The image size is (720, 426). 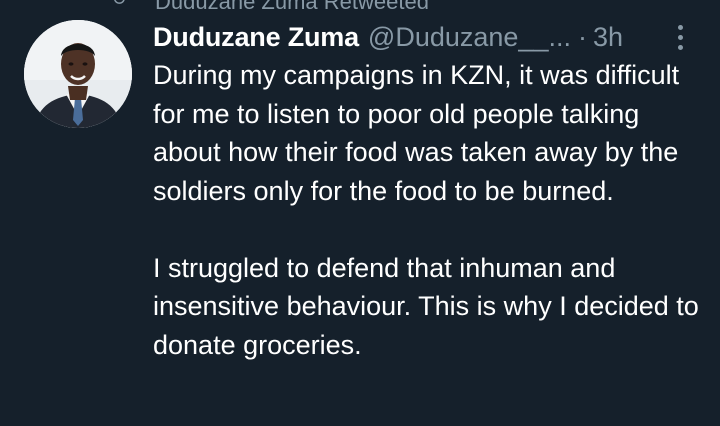 What do you see at coordinates (681, 38) in the screenshot?
I see `vertical-ellipsis-icon` at bounding box center [681, 38].